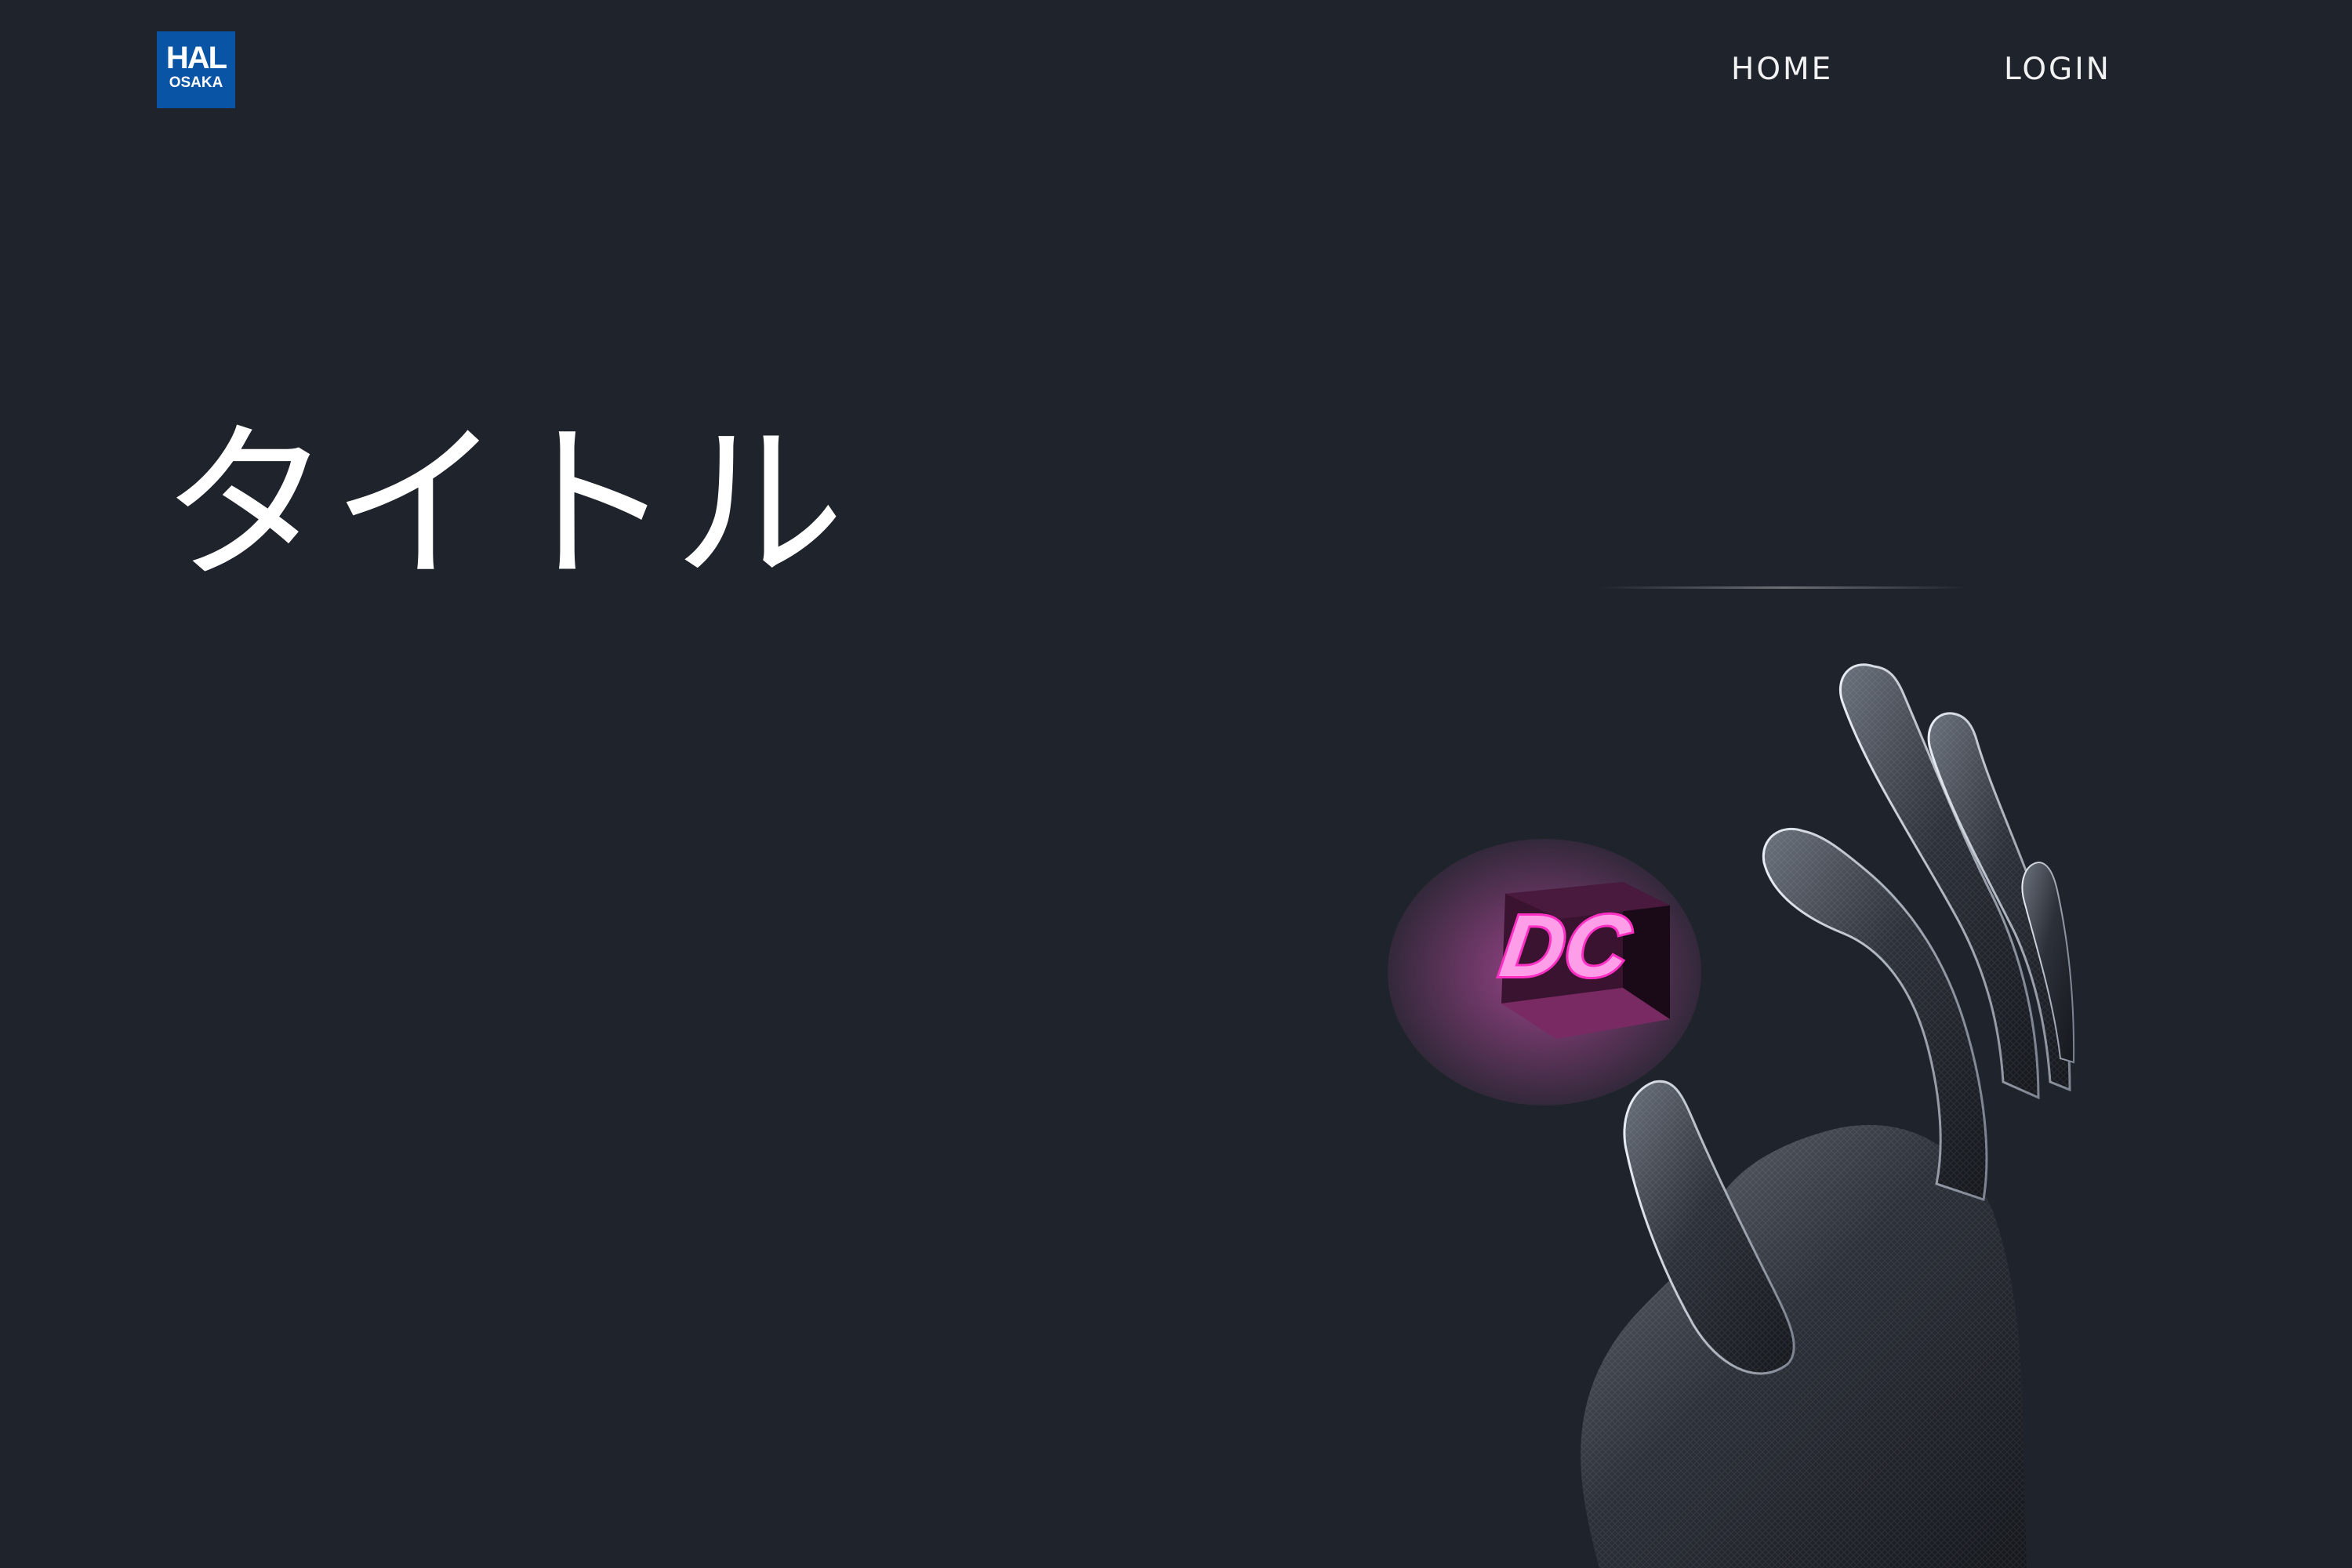 This screenshot has width=2352, height=1568. Describe the element at coordinates (1782, 69) in the screenshot. I see `nav-home-link: HOME` at that location.